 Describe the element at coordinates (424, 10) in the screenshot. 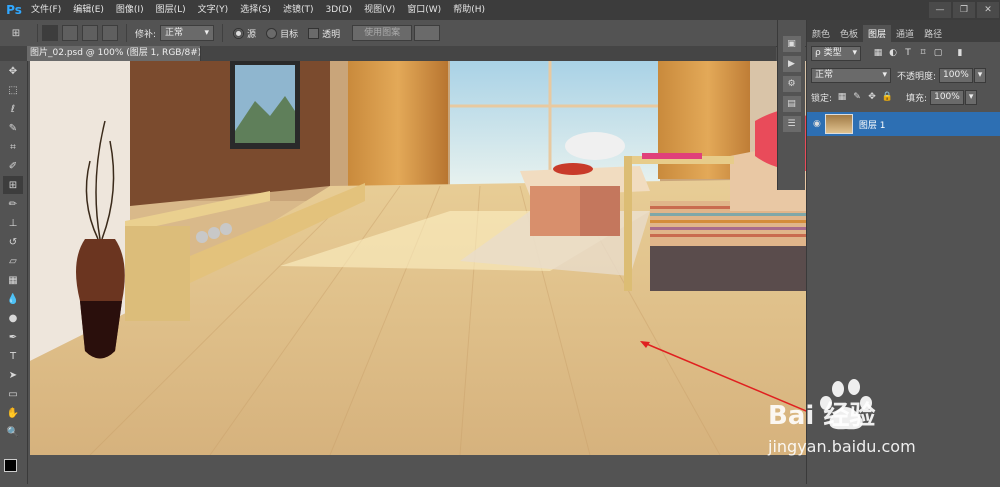

I see `menu-window: 窗口(W)` at that location.